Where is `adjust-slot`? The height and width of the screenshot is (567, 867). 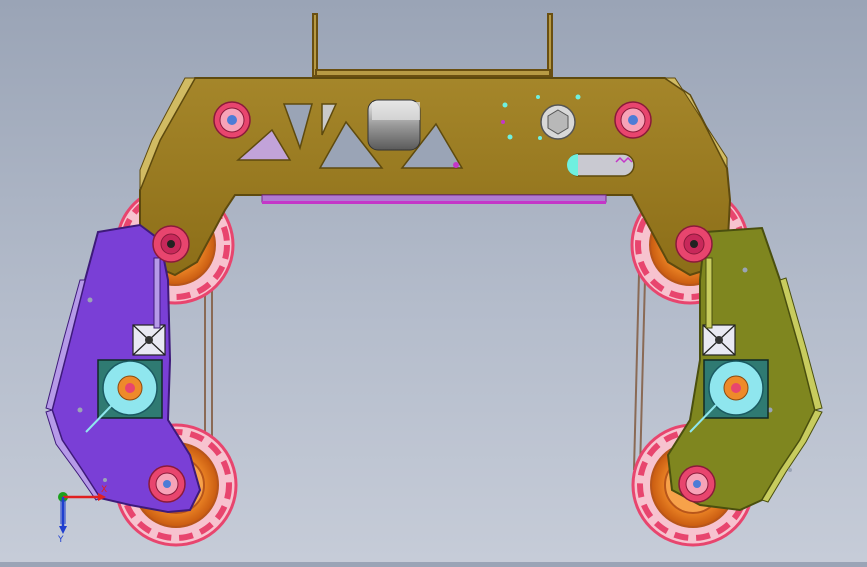
adjust-slot is located at coordinates (601, 165).